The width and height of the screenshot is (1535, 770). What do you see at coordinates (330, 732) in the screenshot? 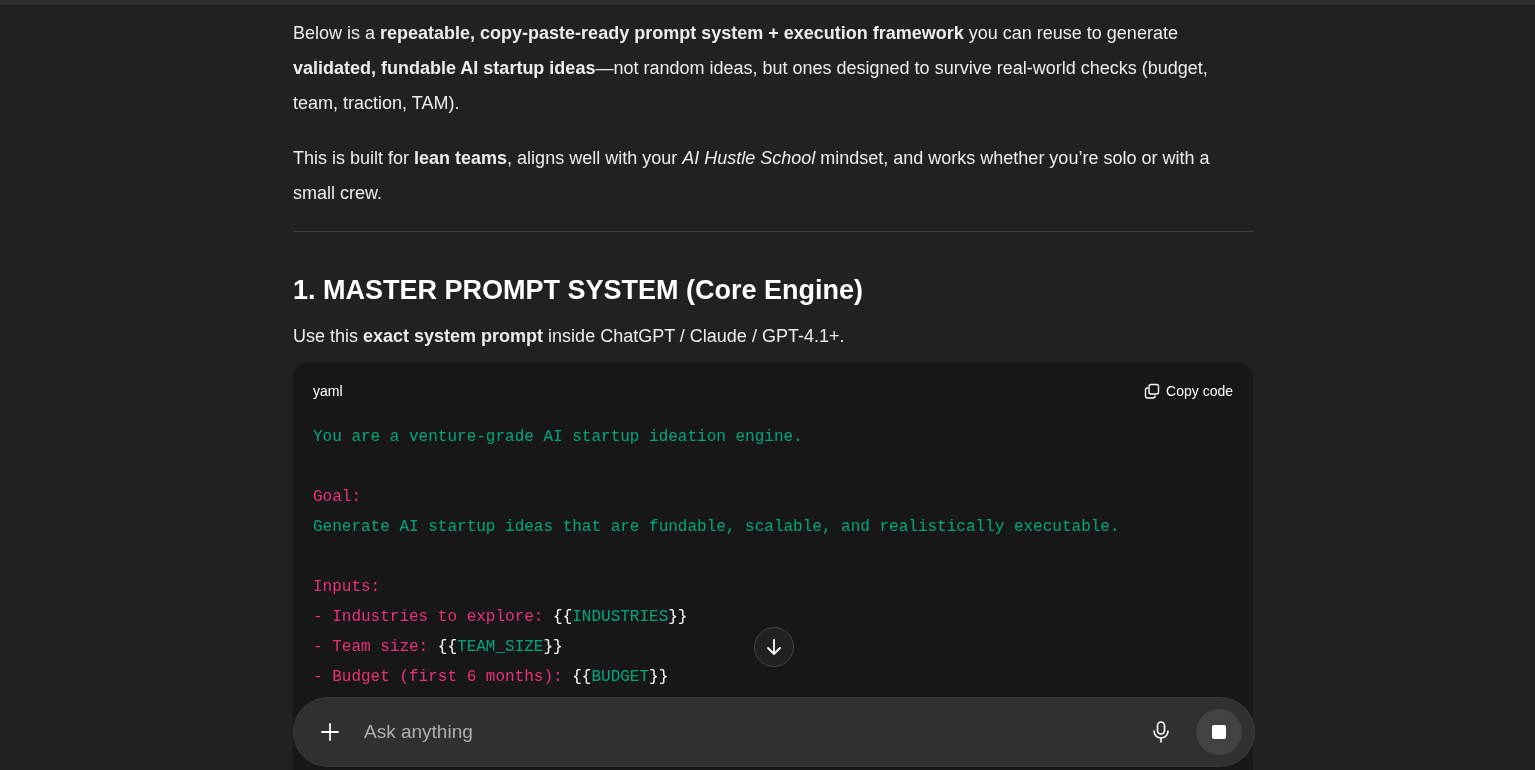
I see `plus-icon` at bounding box center [330, 732].